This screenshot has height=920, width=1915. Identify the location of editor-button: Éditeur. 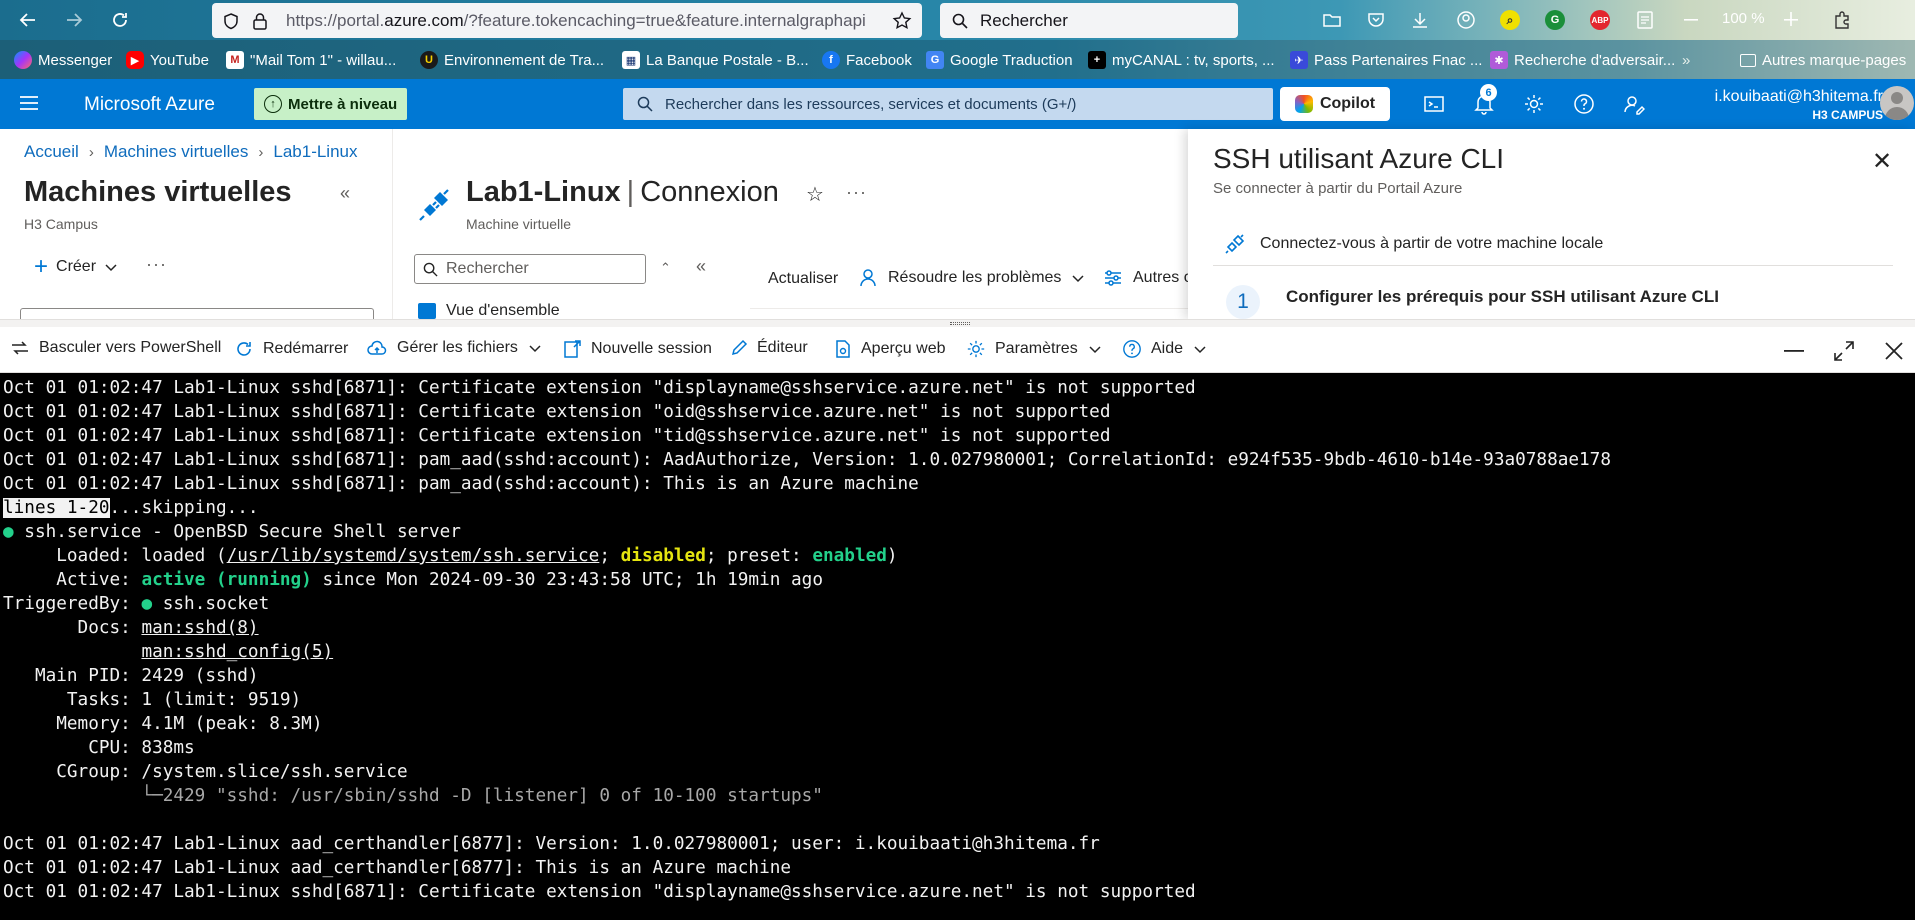
(769, 348).